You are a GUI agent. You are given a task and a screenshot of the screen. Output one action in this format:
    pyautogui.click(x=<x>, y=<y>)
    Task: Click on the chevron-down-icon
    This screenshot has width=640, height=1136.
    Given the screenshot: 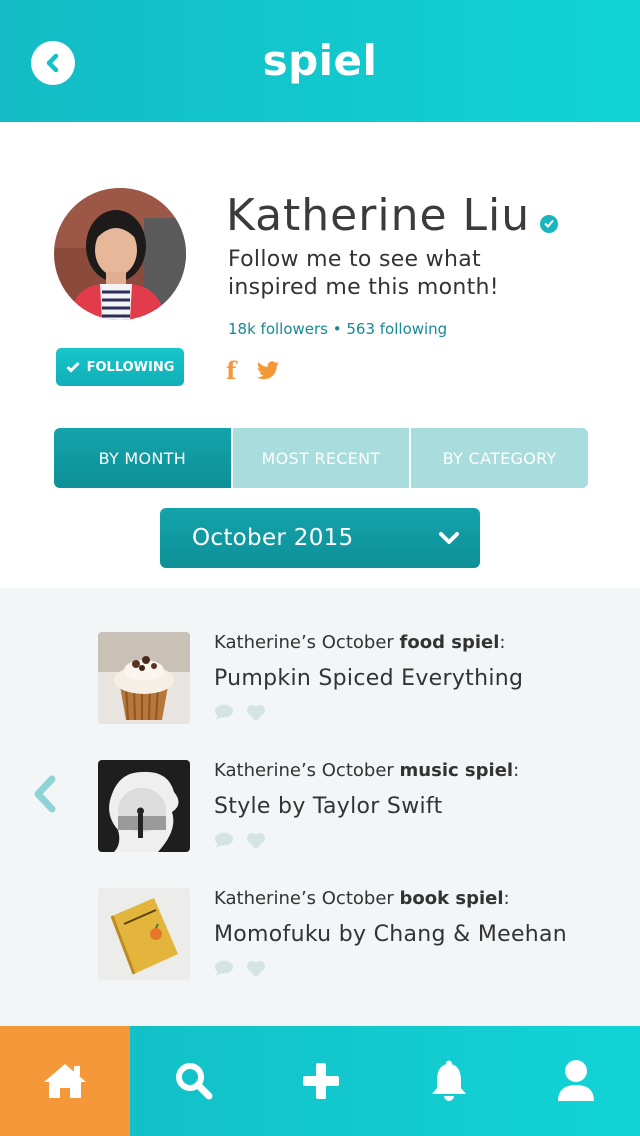 What is the action you would take?
    pyautogui.click(x=449, y=538)
    